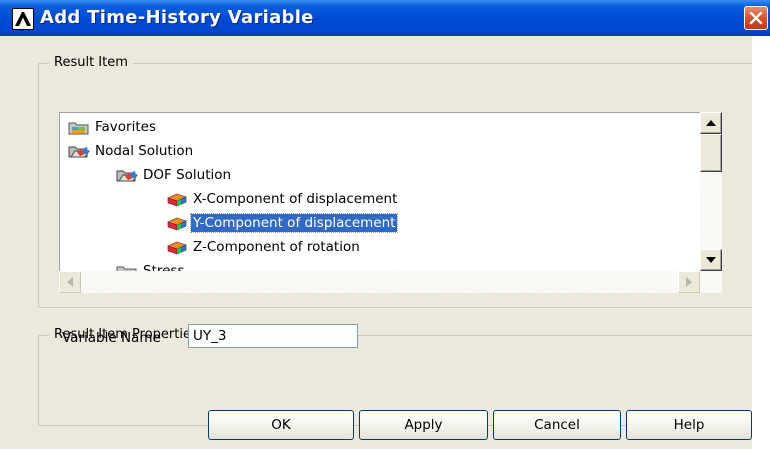 This screenshot has height=449, width=770. Describe the element at coordinates (23, 19) in the screenshot. I see `ansys-logo-icon` at that location.